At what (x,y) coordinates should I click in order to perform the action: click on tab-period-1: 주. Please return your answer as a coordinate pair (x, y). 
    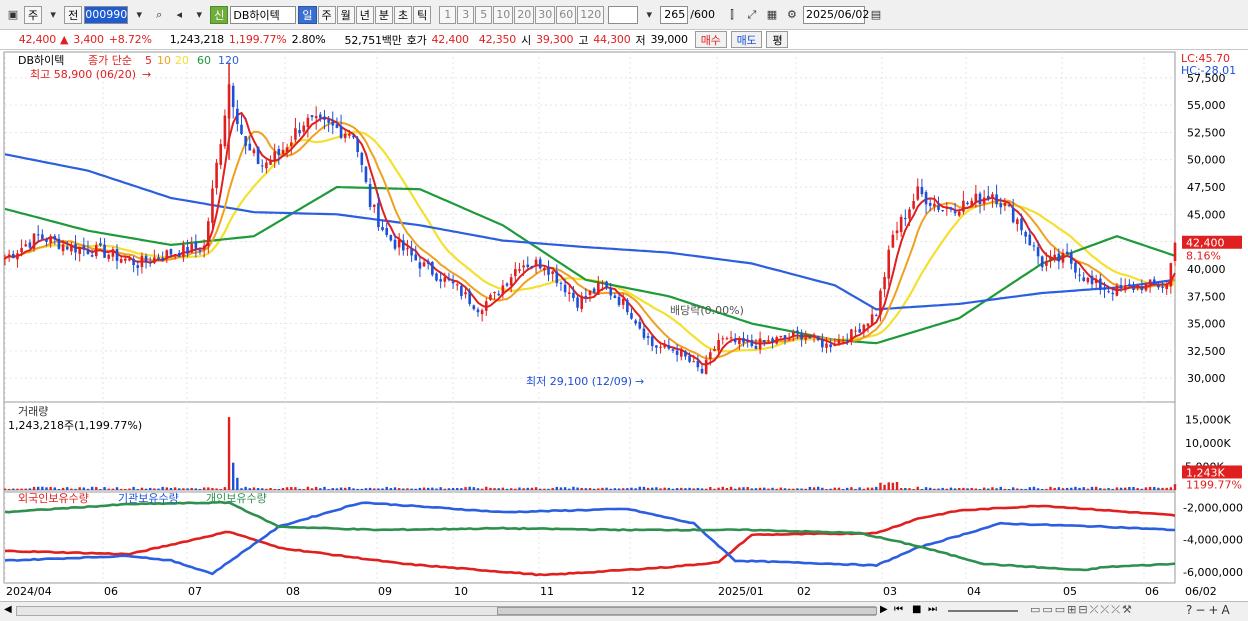
    Looking at the image, I should click on (326, 14).